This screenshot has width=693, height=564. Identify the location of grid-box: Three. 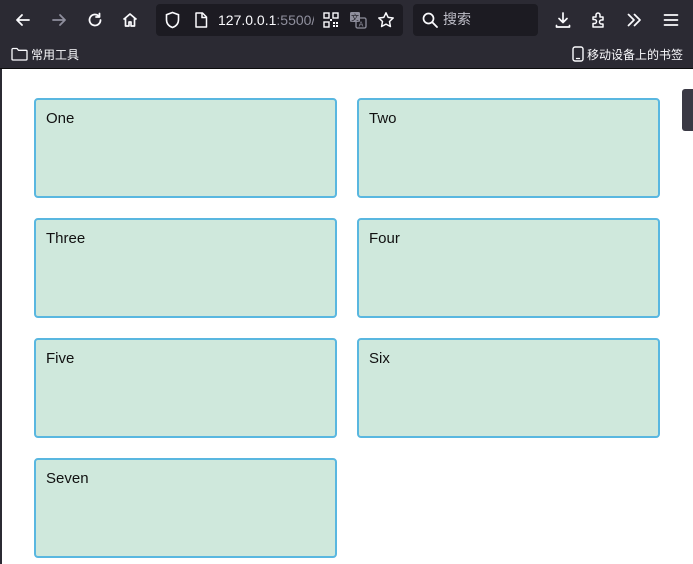
(185, 268).